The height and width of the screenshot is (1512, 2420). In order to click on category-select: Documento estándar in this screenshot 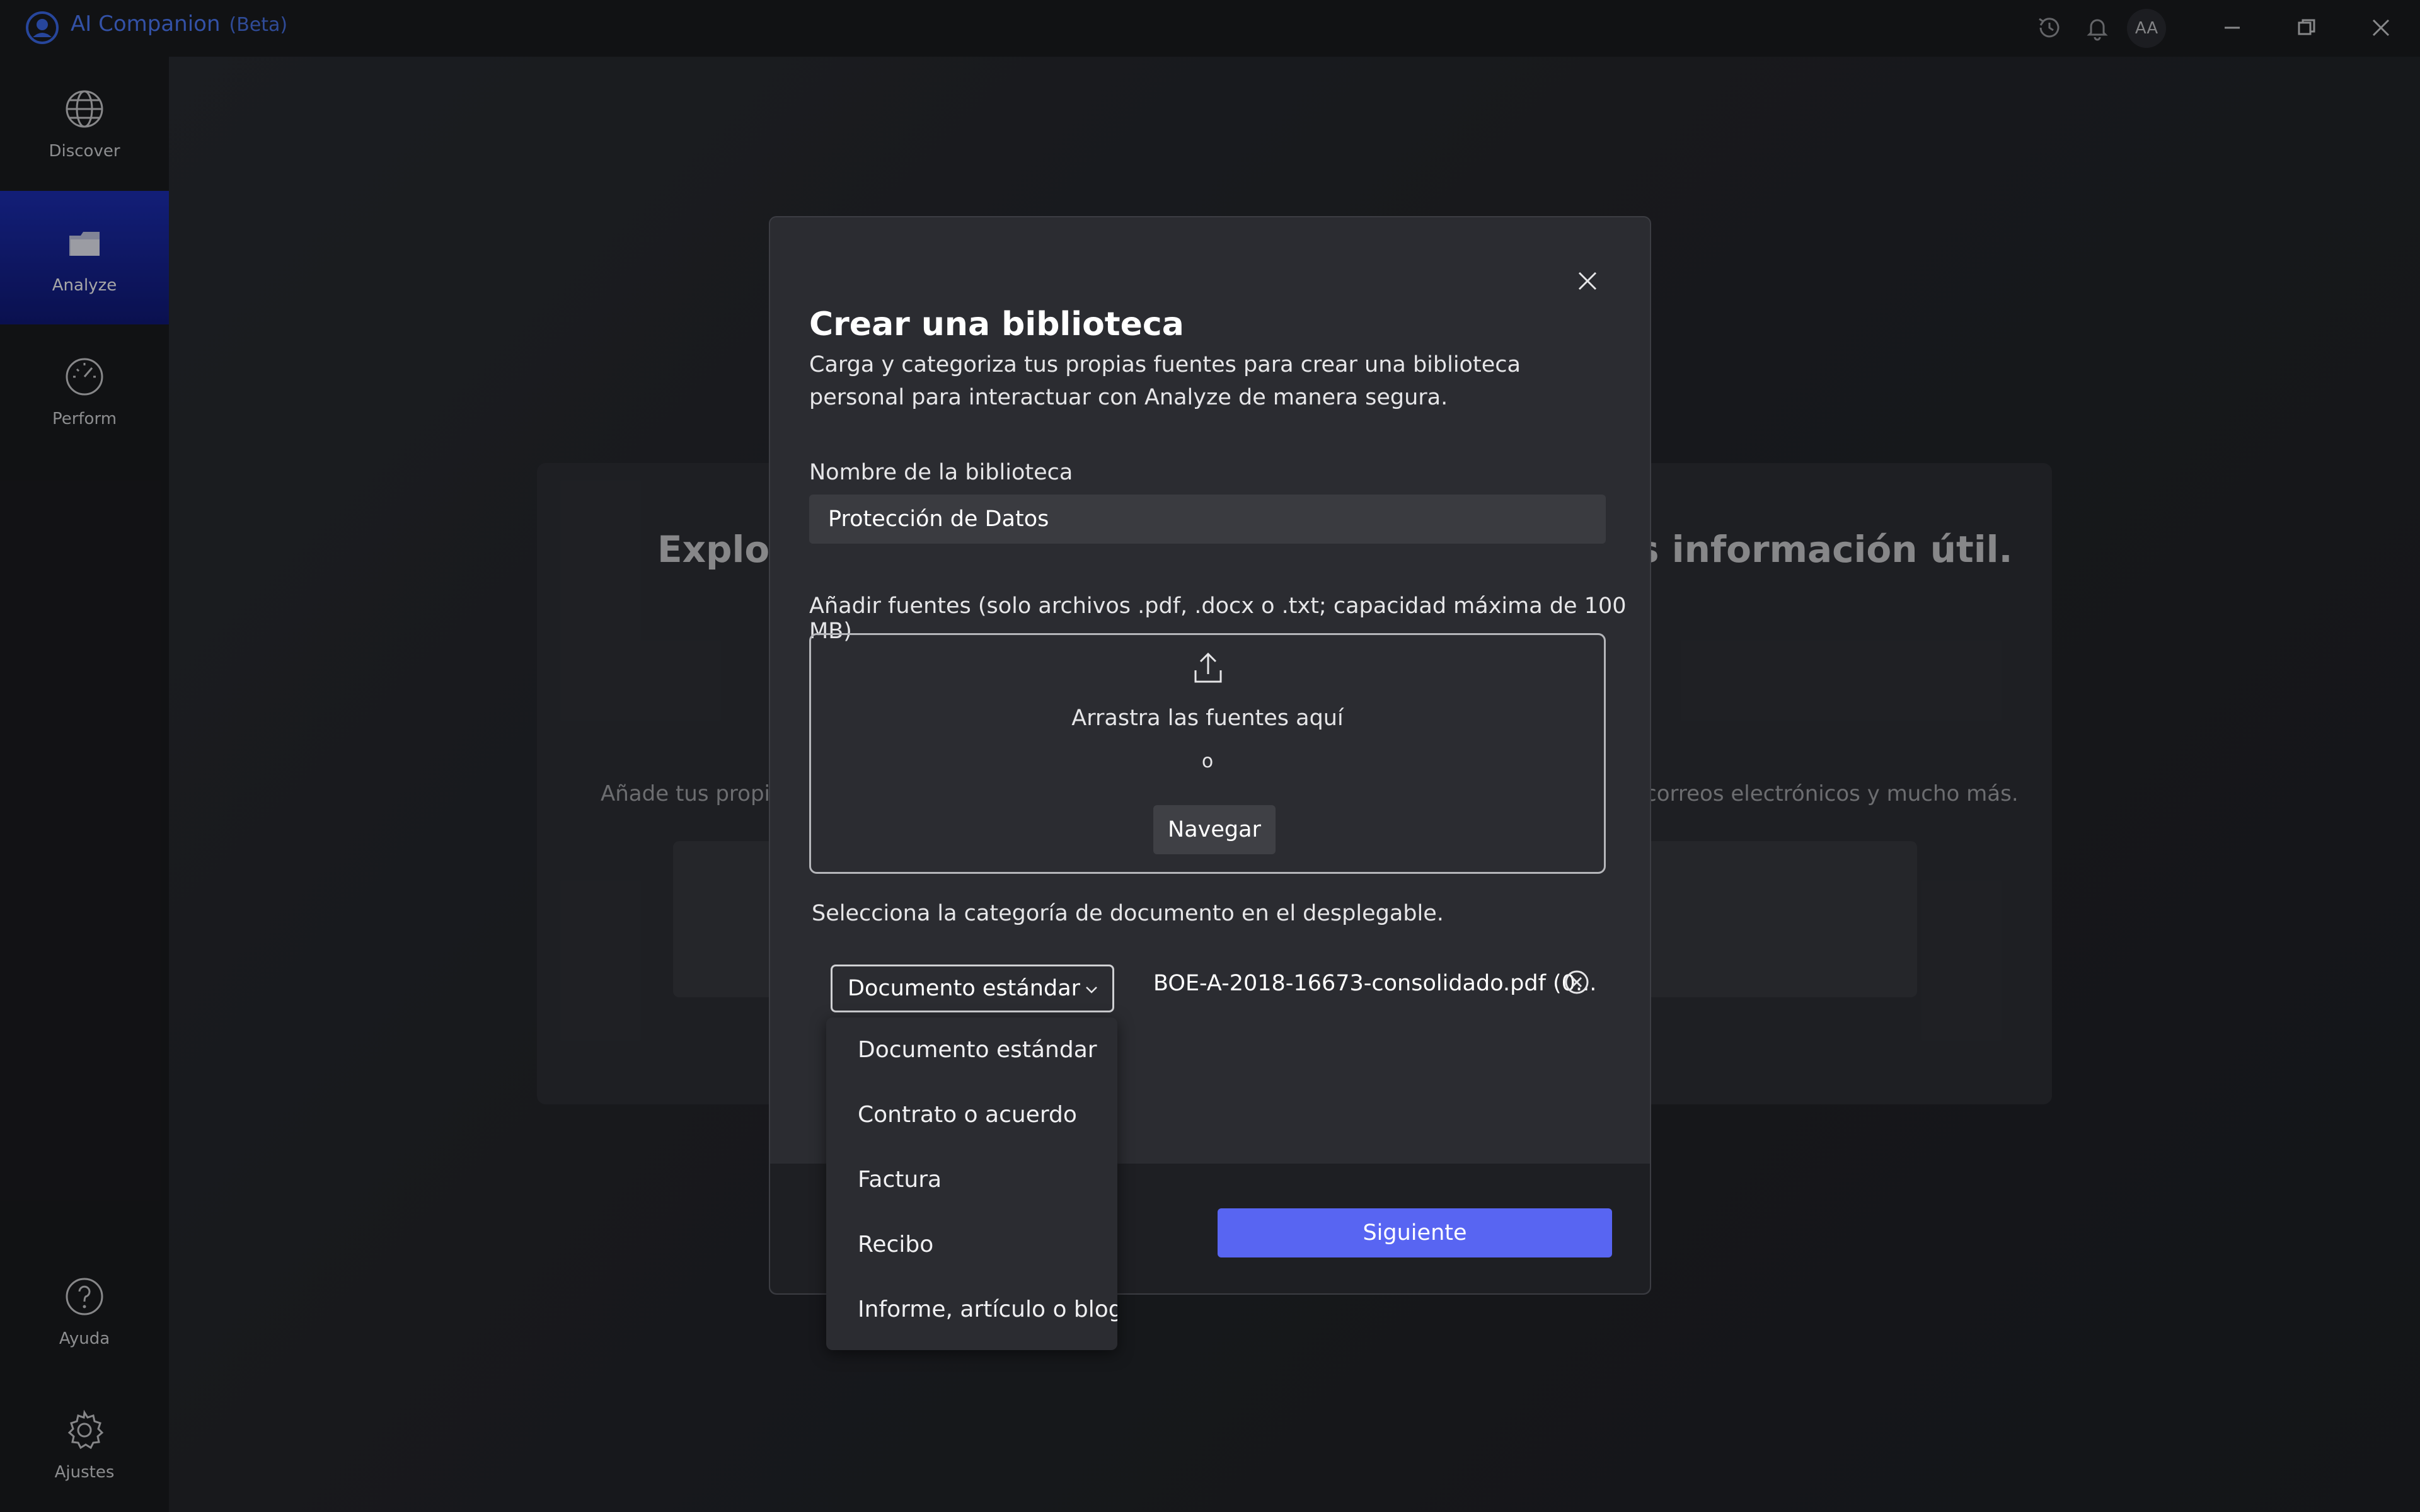, I will do `click(972, 988)`.